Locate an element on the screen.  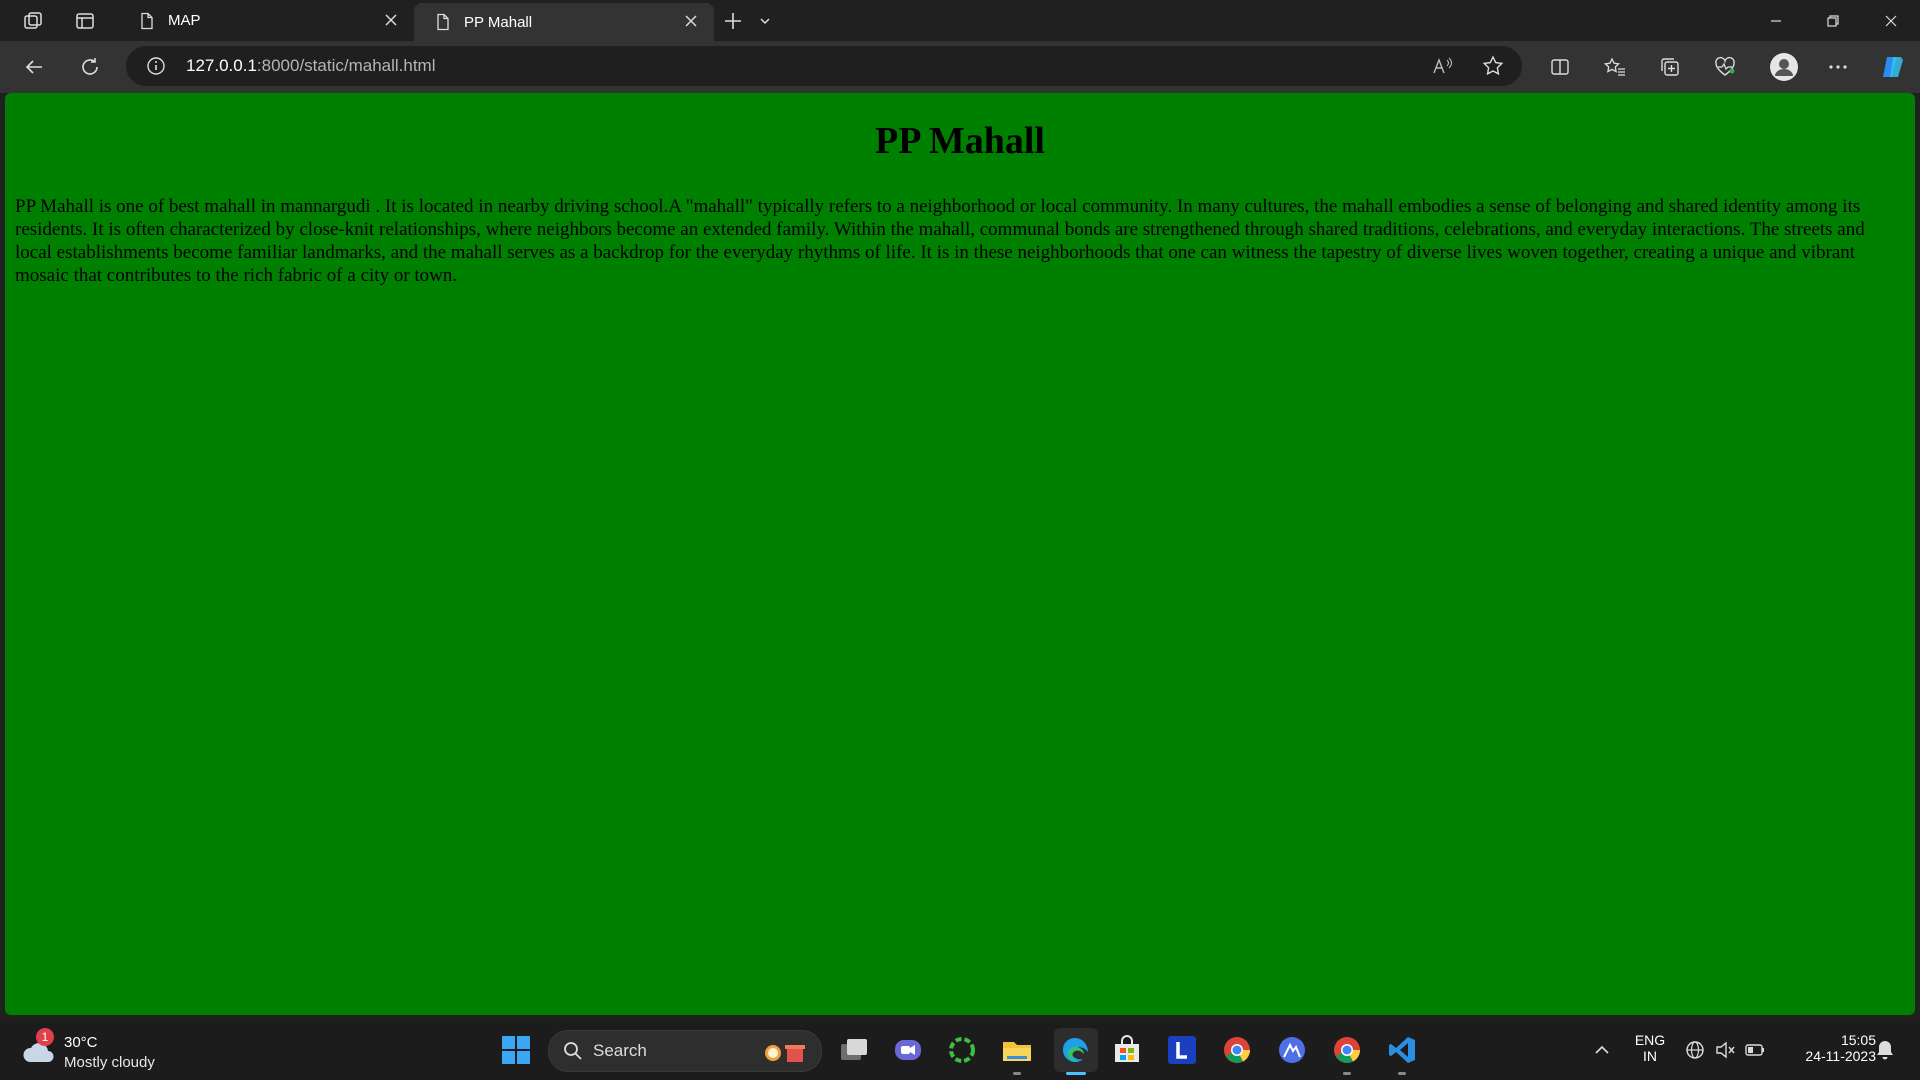
clock: 15:05 24-11-2023 is located at coordinates (1828, 1048).